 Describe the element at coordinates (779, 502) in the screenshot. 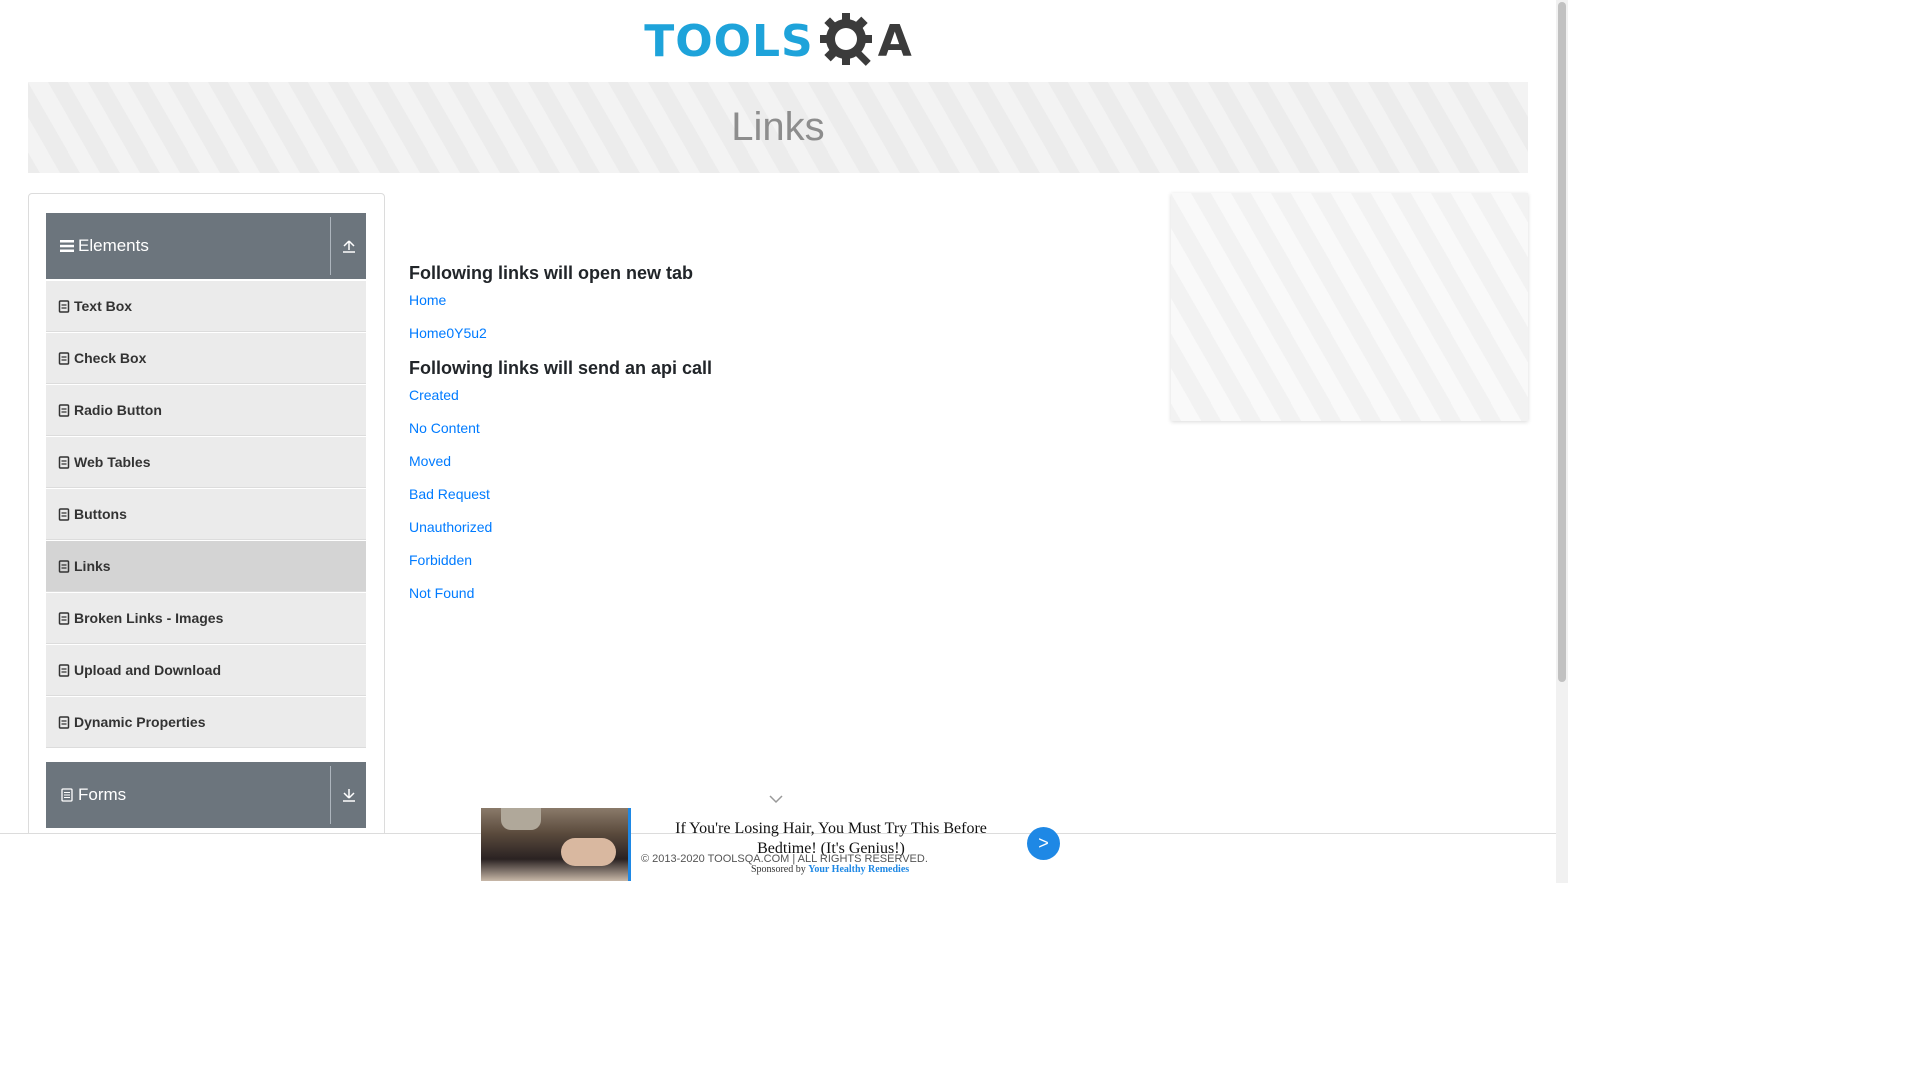

I see `link-bad-request: Bad Request` at that location.